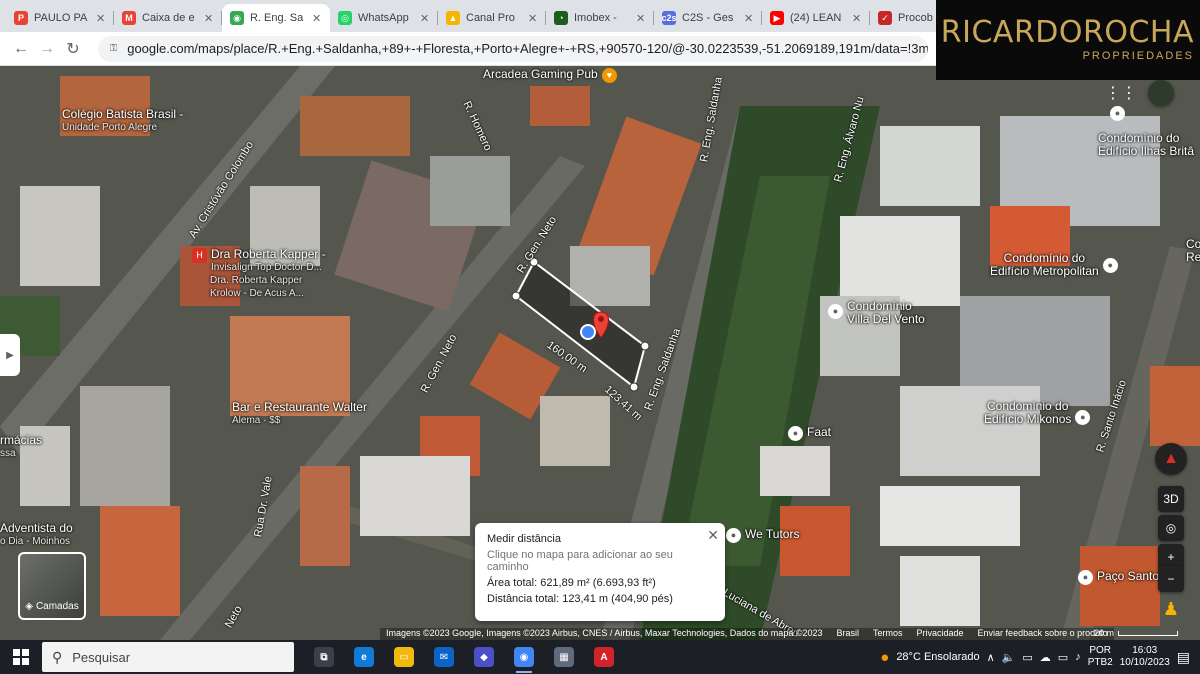  I want to click on zoom-out-button: −, so click(1171, 579).